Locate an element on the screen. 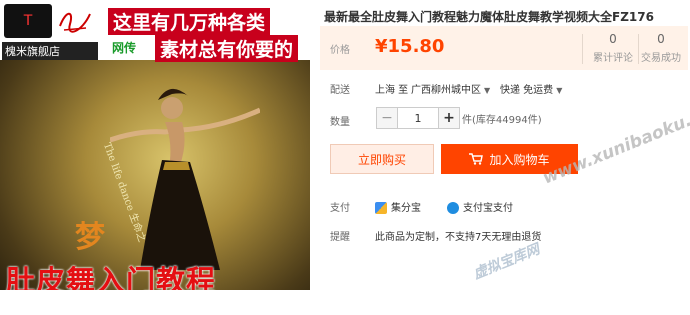 The height and width of the screenshot is (315, 690). watermark-url: www.xunibaoku.com is located at coordinates (615, 142).